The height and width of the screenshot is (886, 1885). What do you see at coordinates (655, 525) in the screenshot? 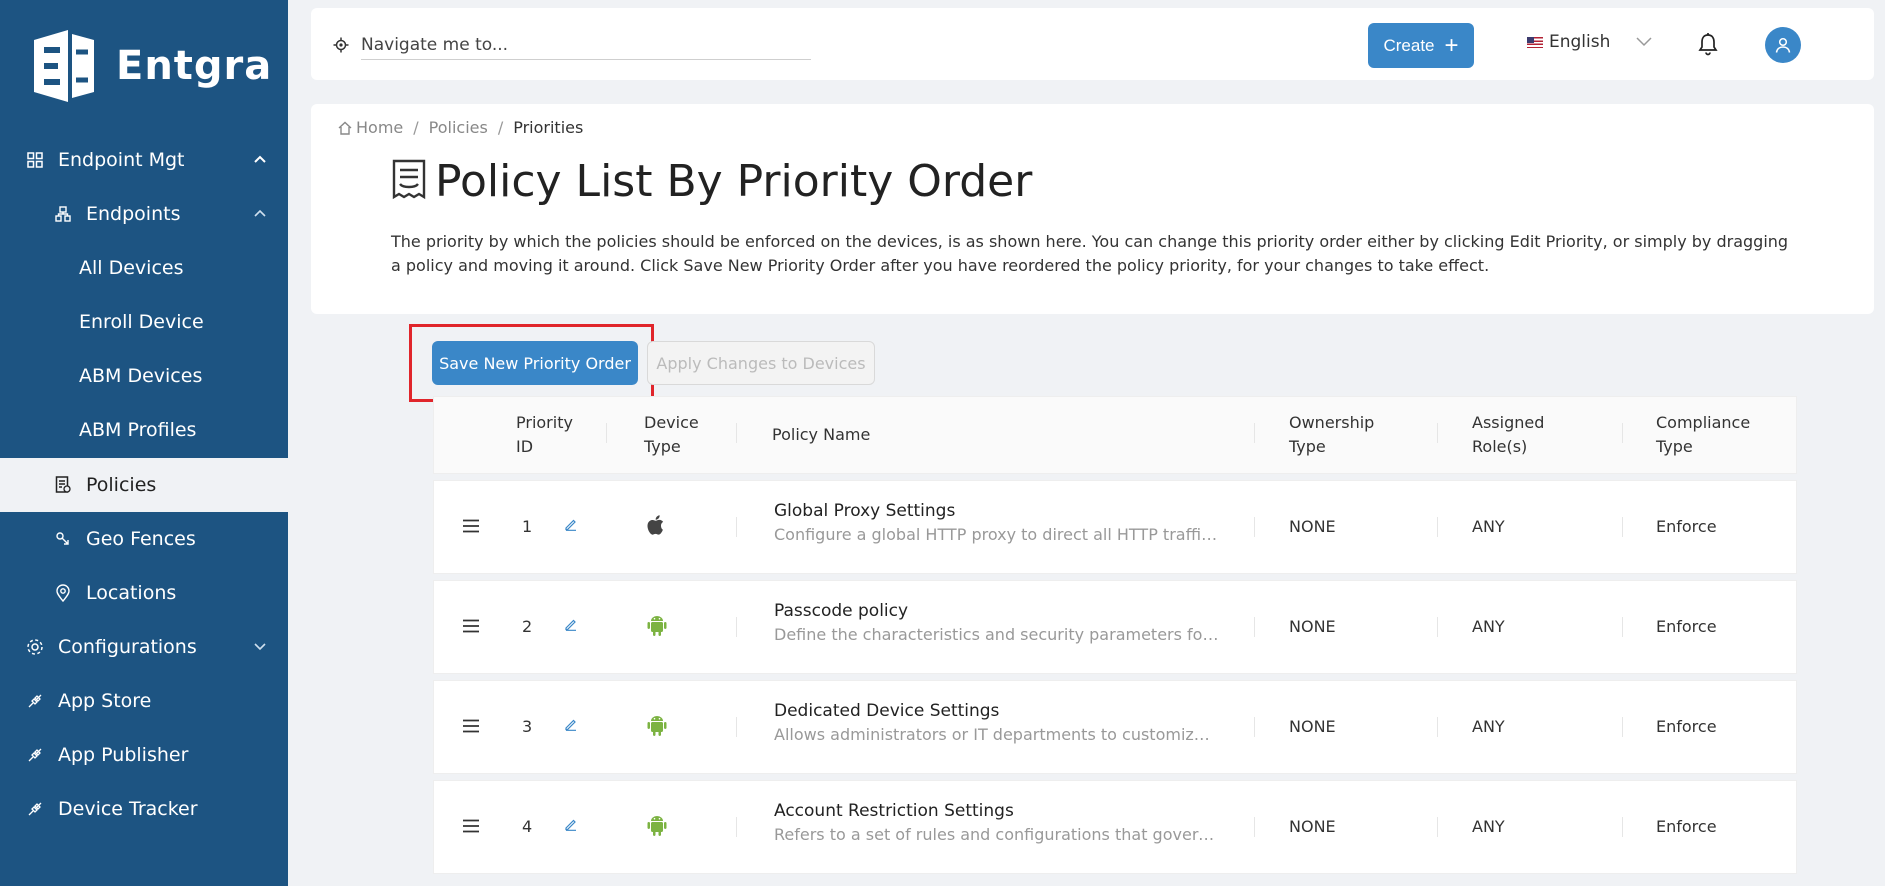
I see `apple-icon` at bounding box center [655, 525].